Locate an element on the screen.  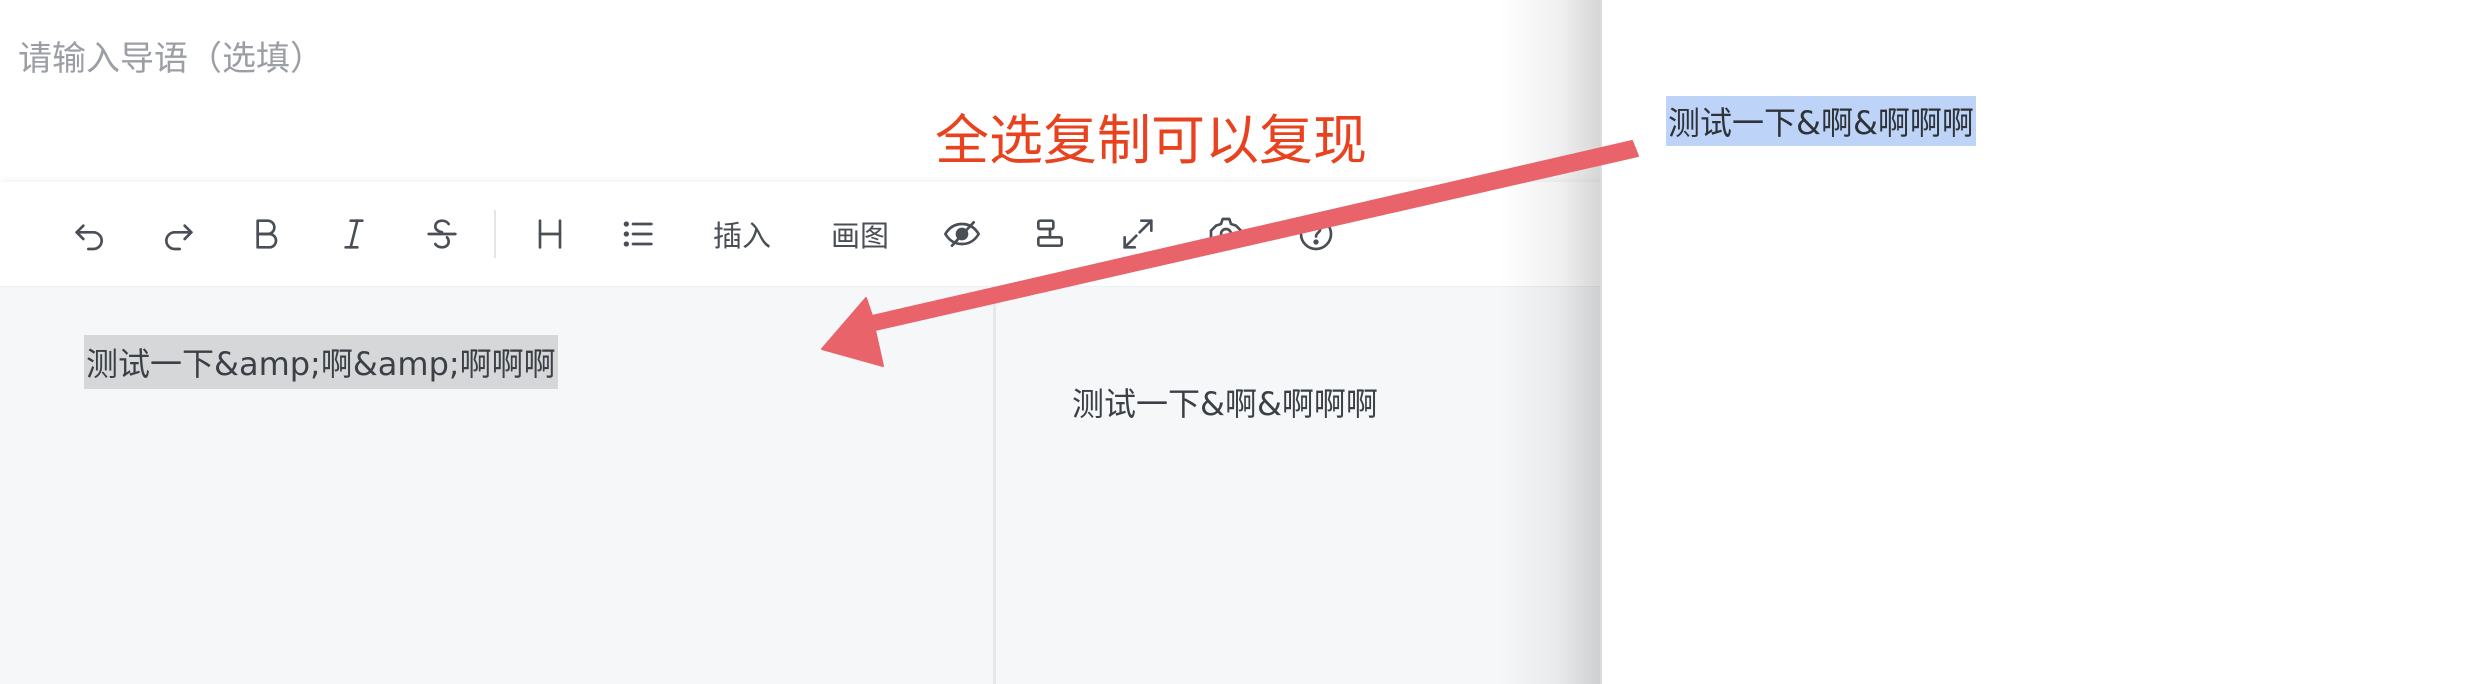
fullscreen-button is located at coordinates (1138, 234).